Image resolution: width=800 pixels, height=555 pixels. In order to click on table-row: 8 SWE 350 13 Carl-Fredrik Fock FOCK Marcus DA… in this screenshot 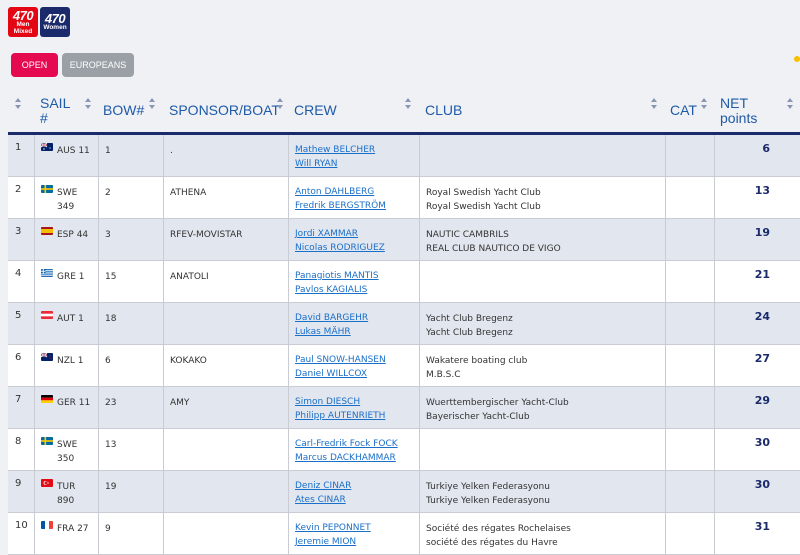, I will do `click(404, 450)`.